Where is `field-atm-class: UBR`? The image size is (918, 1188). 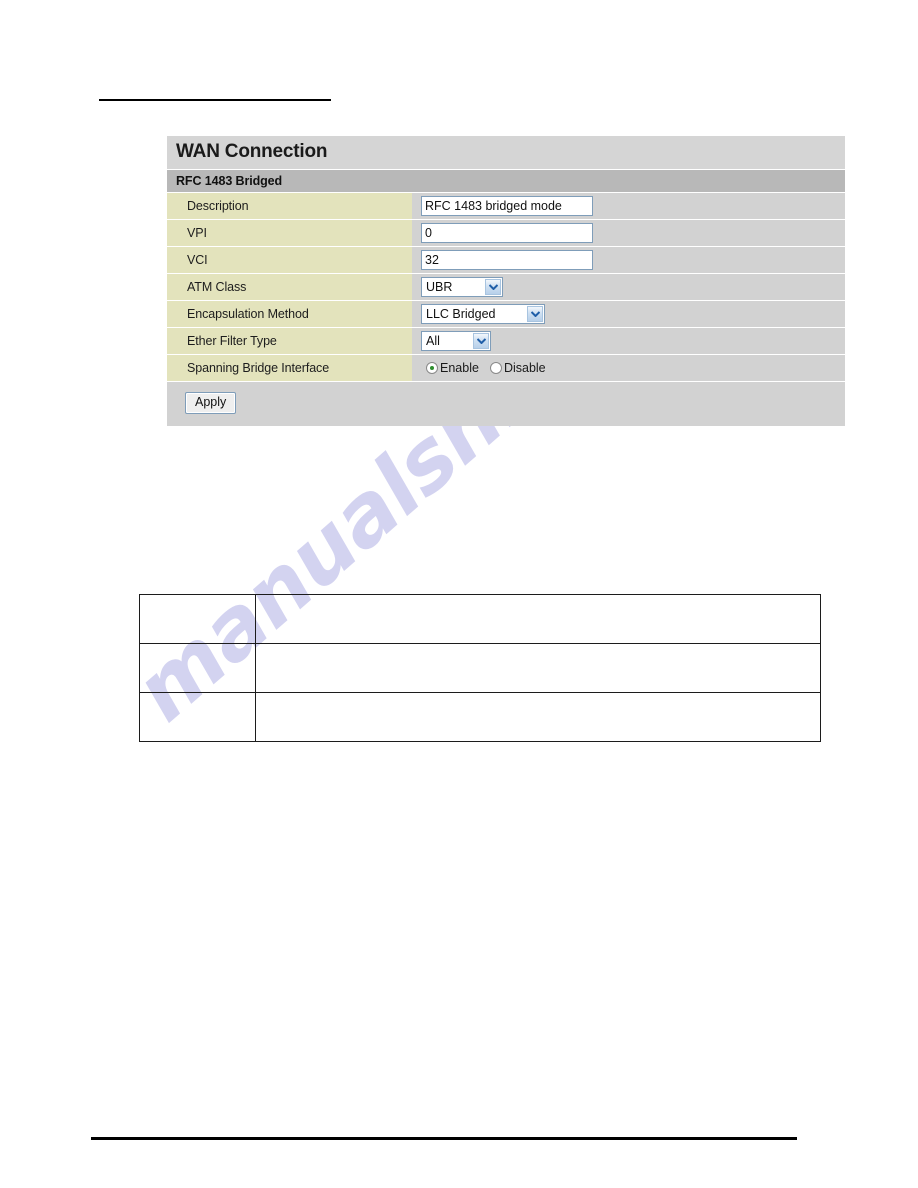 field-atm-class: UBR is located at coordinates (628, 286).